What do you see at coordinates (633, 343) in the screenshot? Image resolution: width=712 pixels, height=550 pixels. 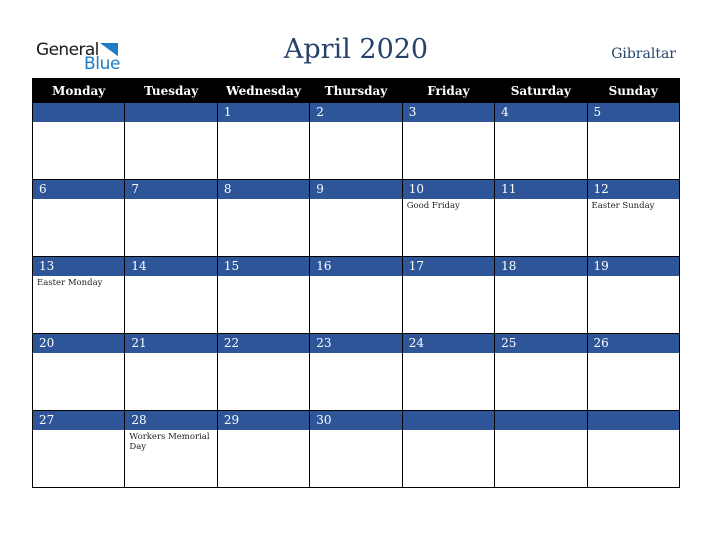 I see `day-number: 26` at bounding box center [633, 343].